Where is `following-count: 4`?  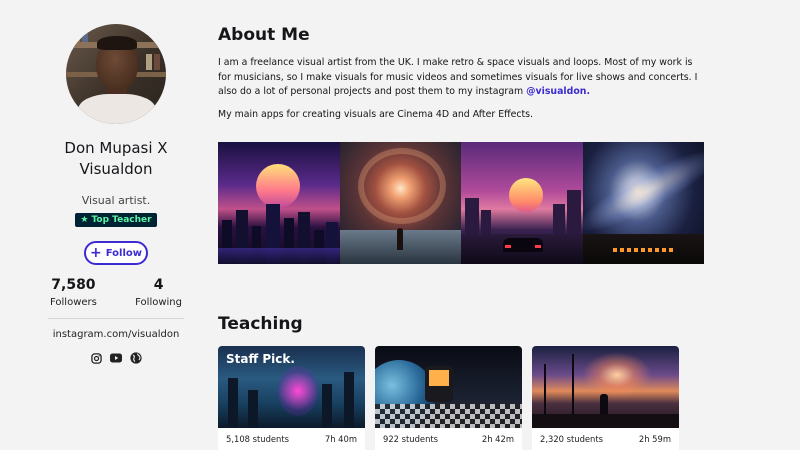 following-count: 4 is located at coordinates (158, 285).